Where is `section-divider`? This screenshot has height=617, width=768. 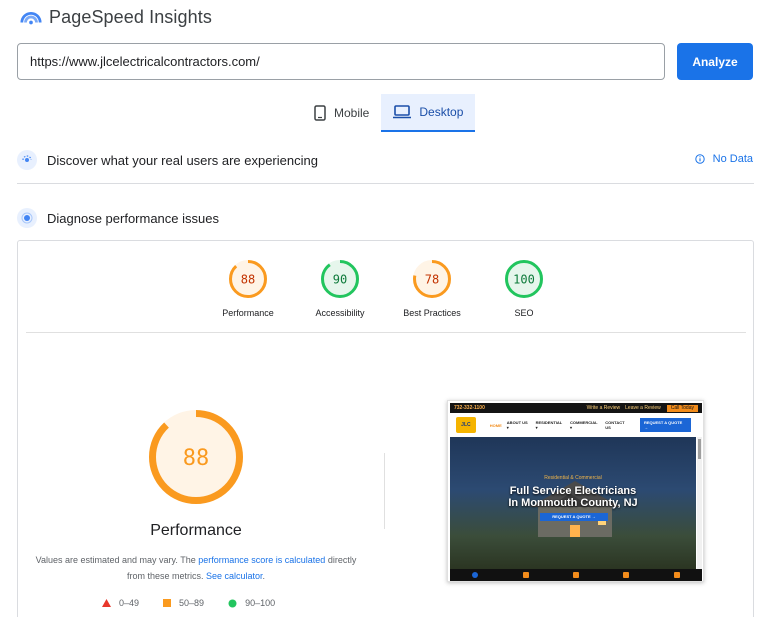
section-divider is located at coordinates (385, 183).